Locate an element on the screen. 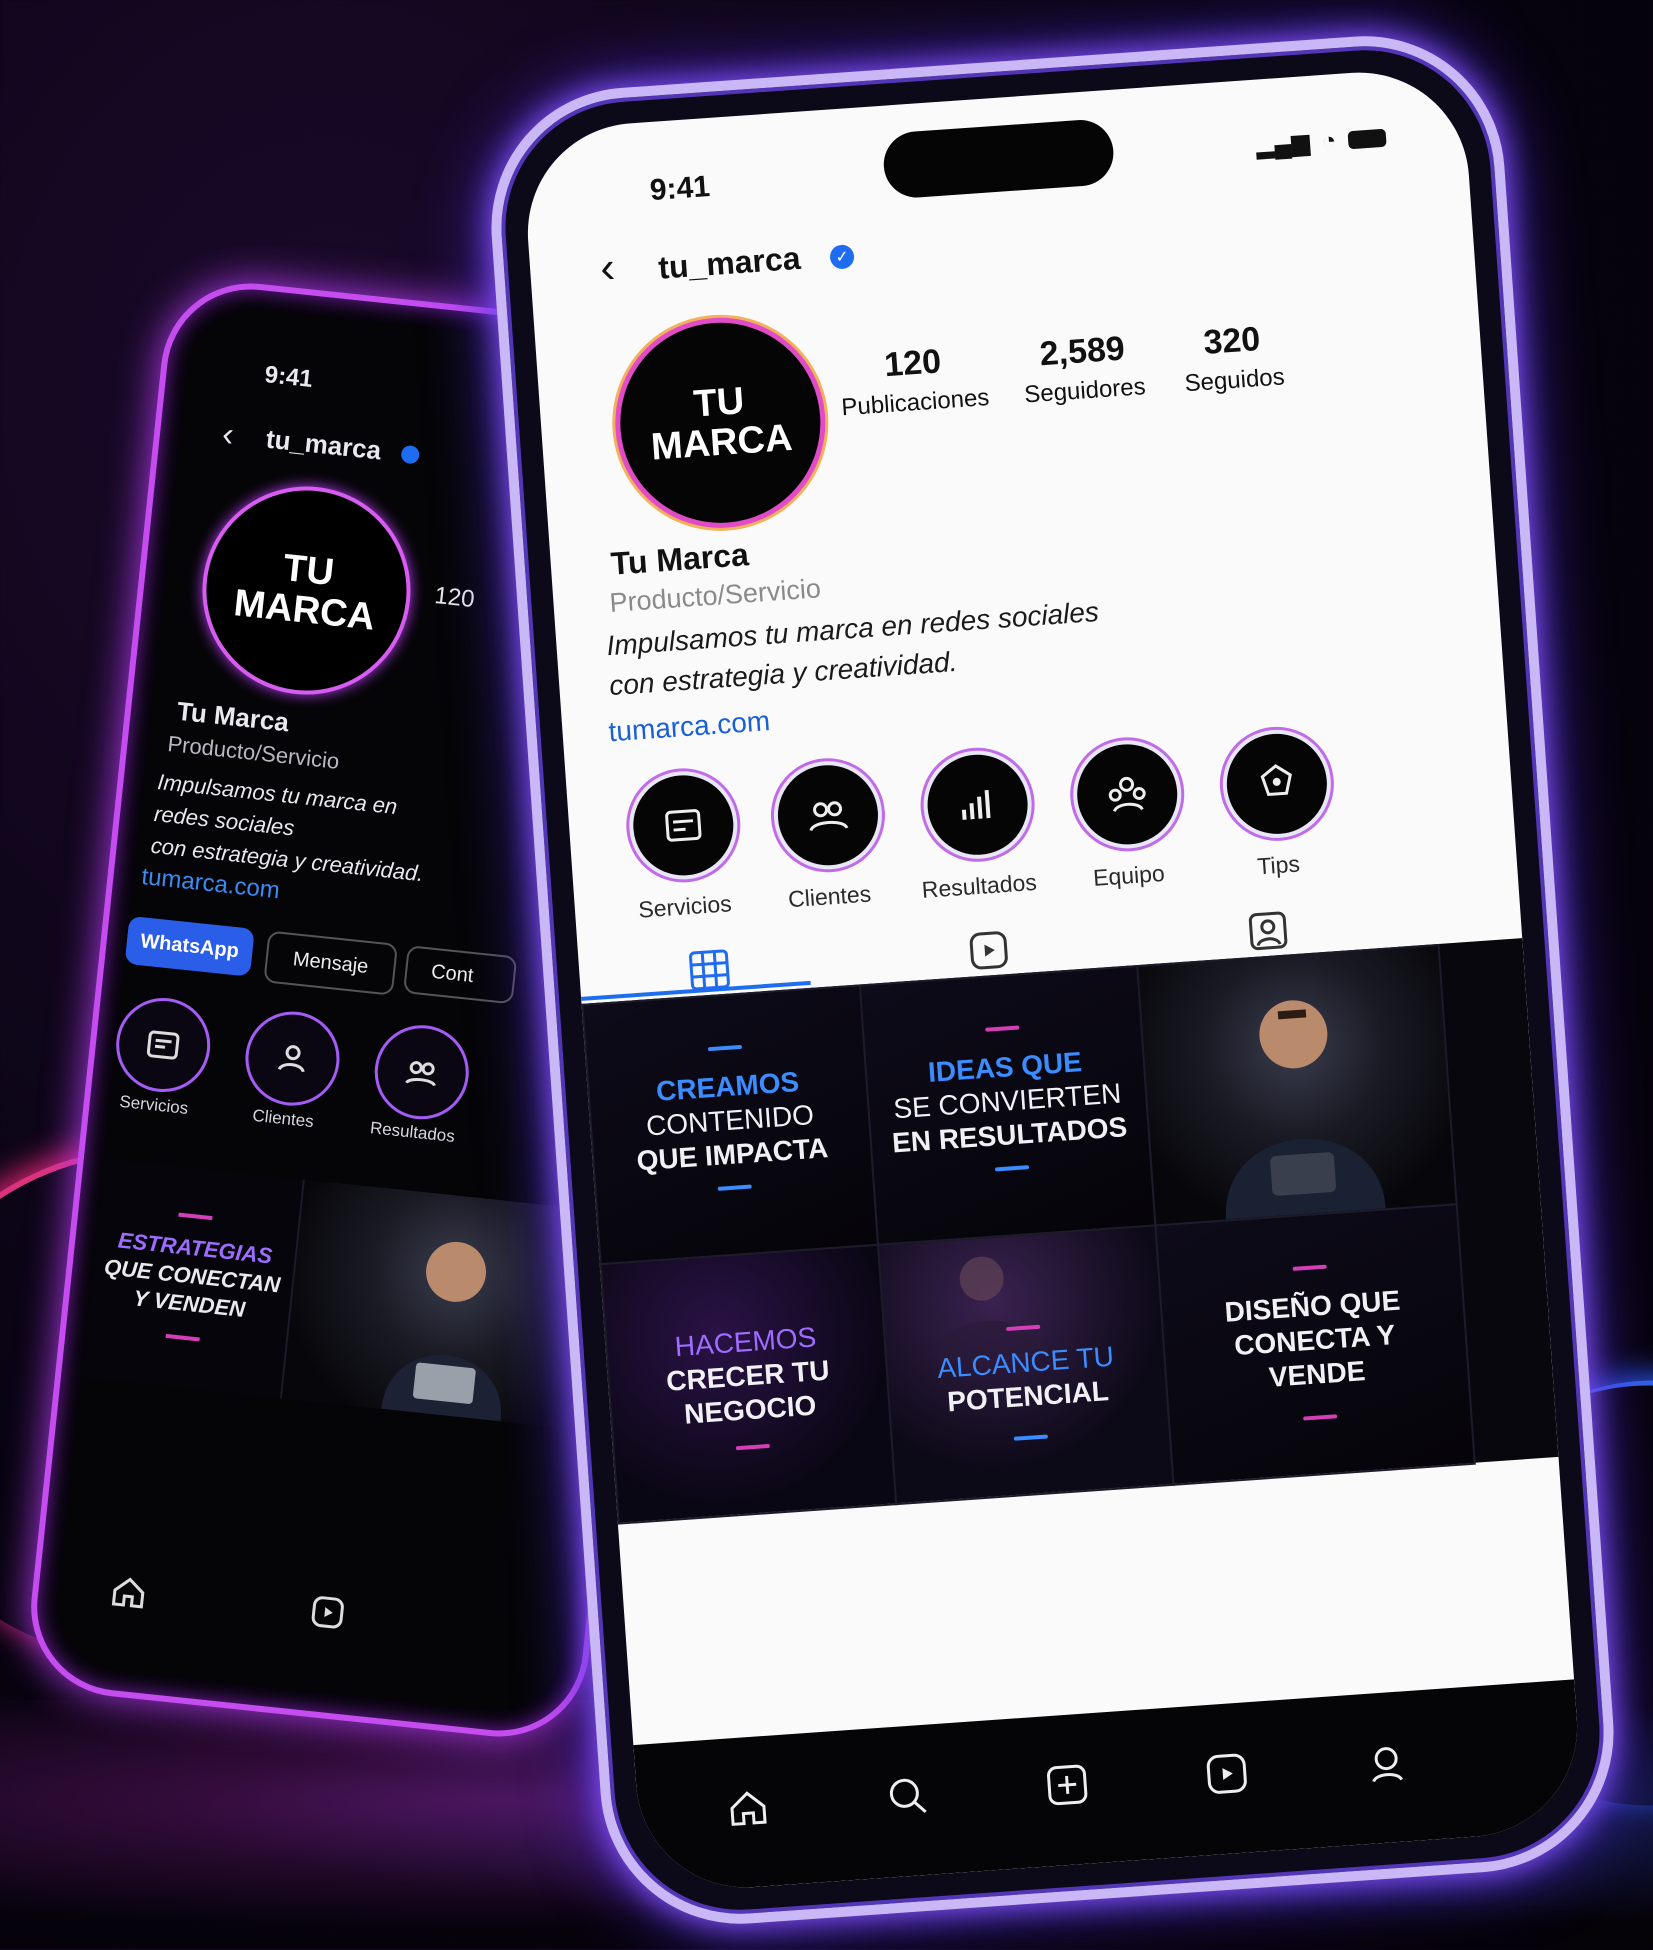  stat-label: Seguidos is located at coordinates (1234, 380).